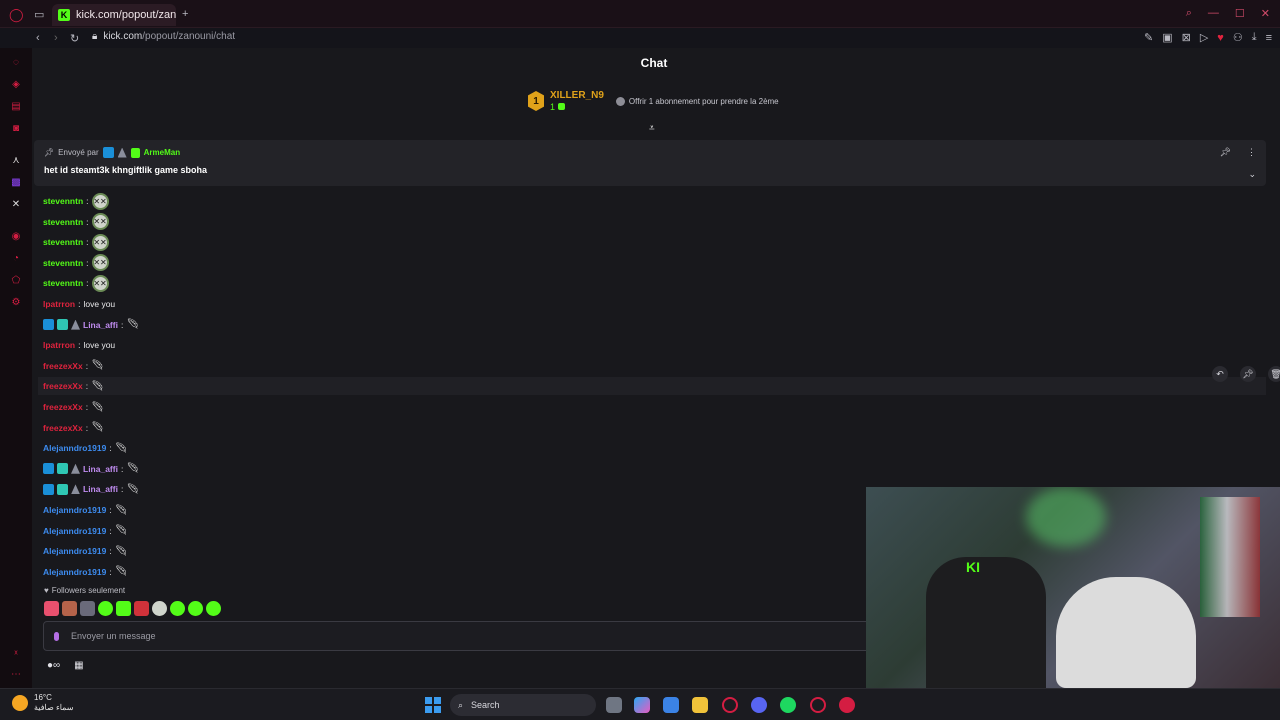  I want to click on snapshot-icon: ▣, so click(1167, 37).